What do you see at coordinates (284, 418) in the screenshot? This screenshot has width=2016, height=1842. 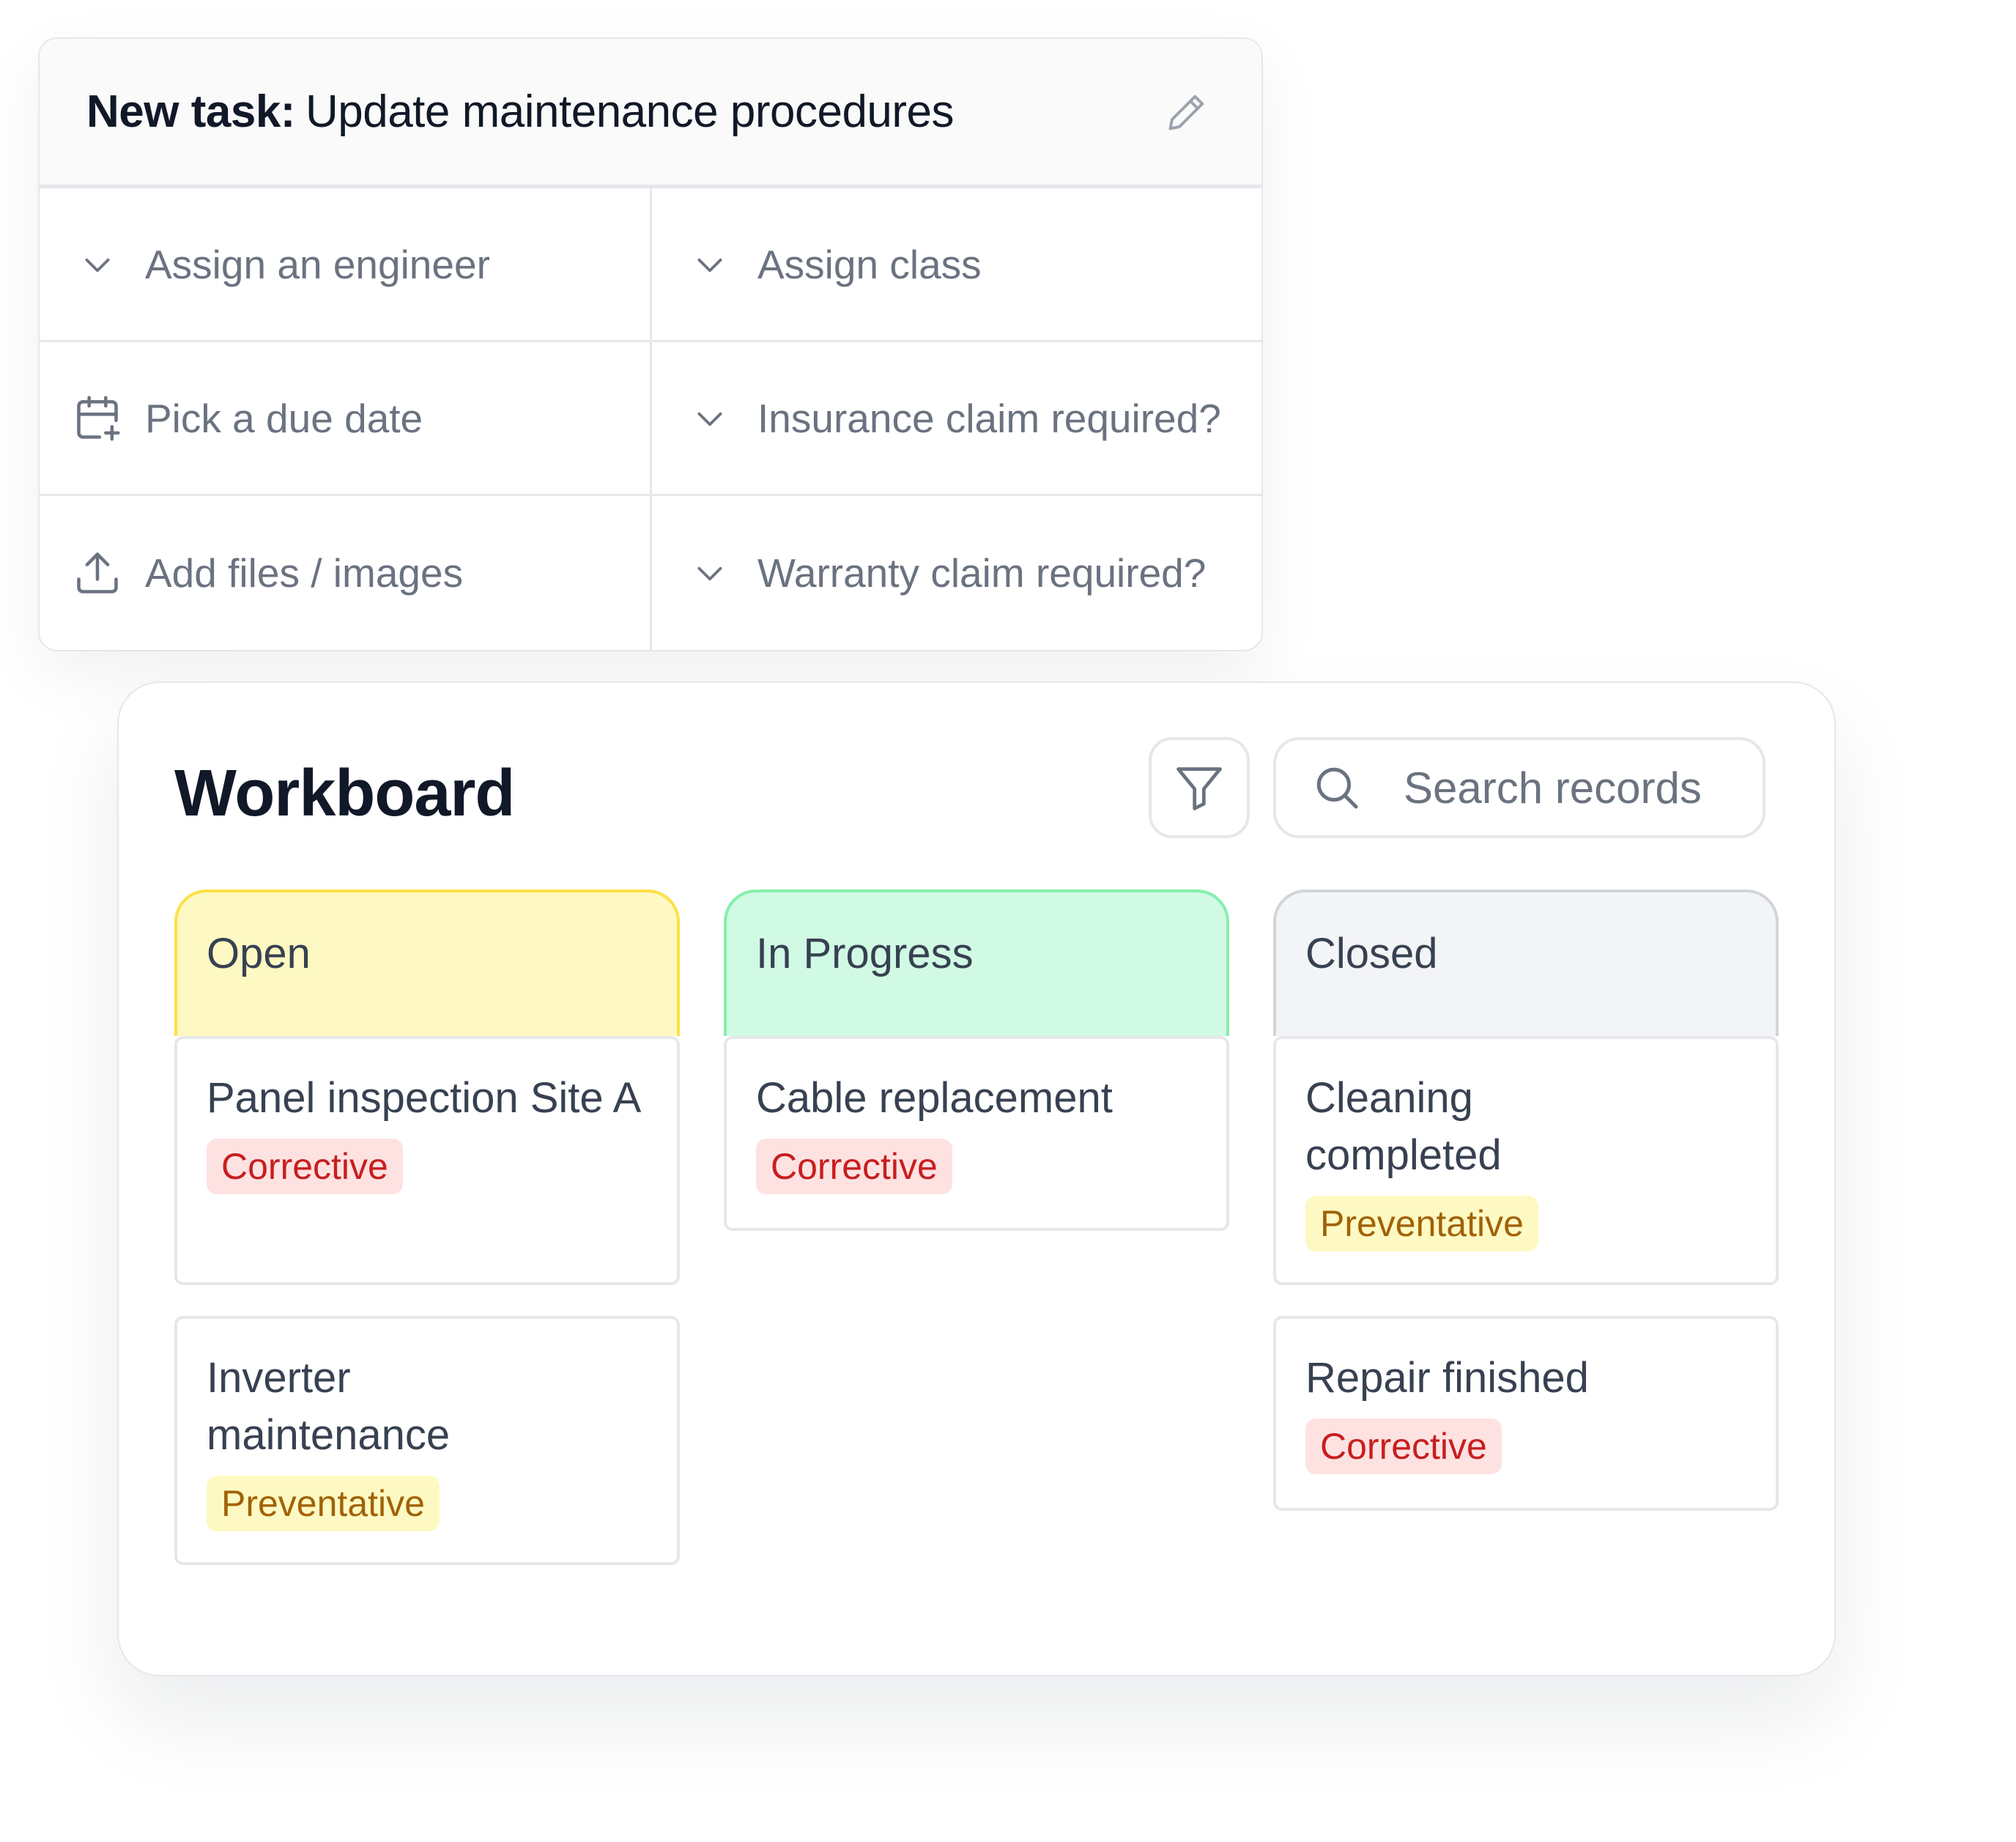 I see `due-date-label: Pick a due date` at bounding box center [284, 418].